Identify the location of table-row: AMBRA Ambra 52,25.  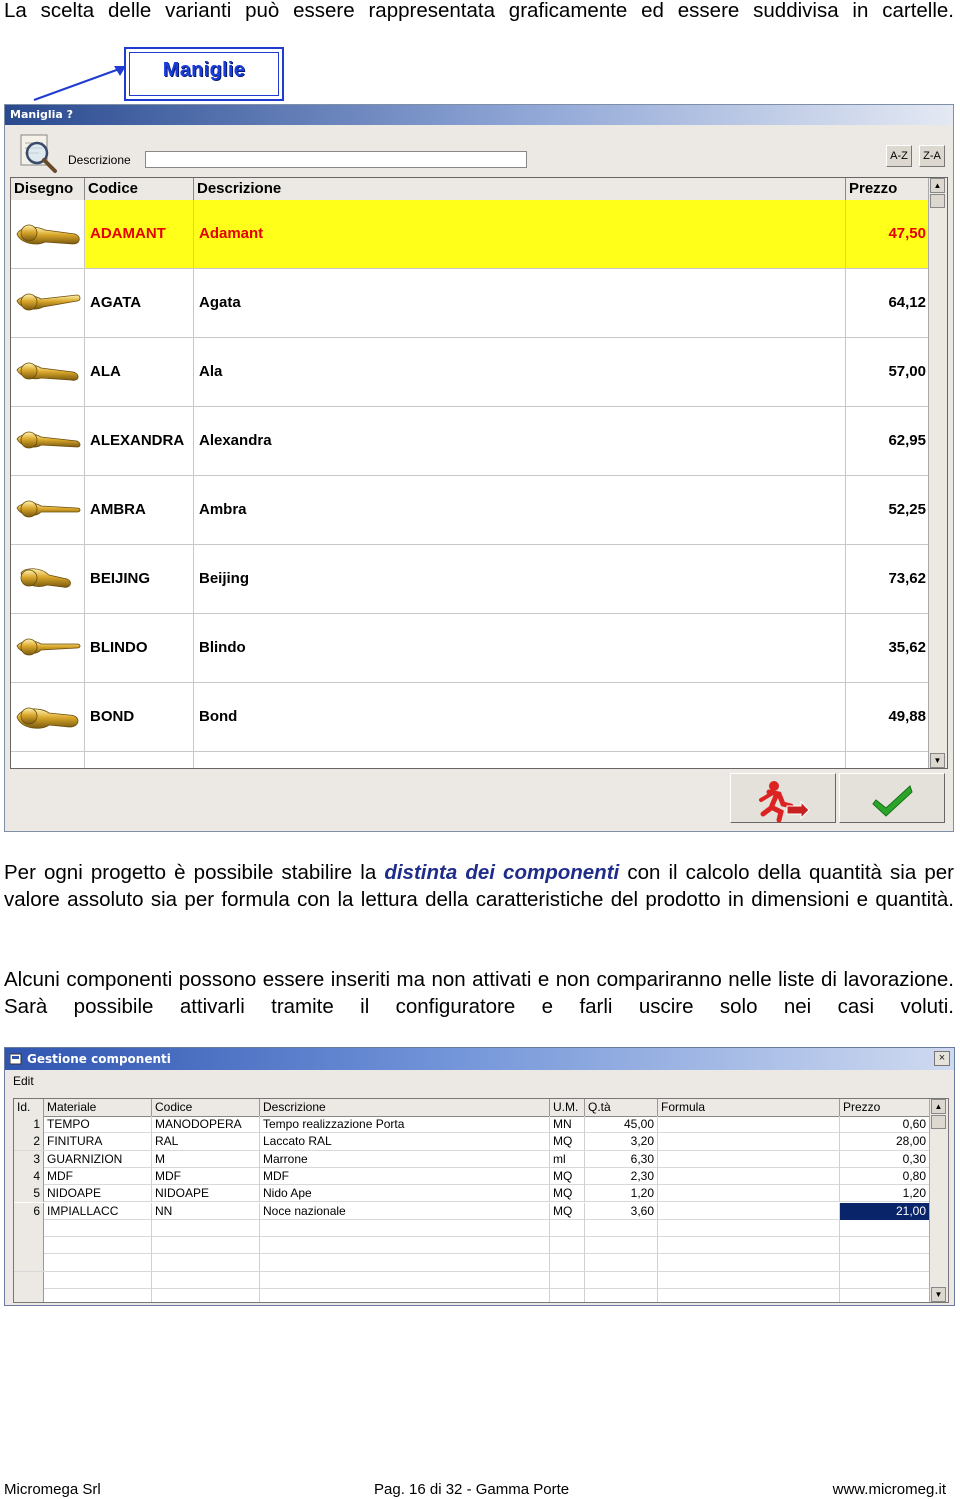
(470, 510).